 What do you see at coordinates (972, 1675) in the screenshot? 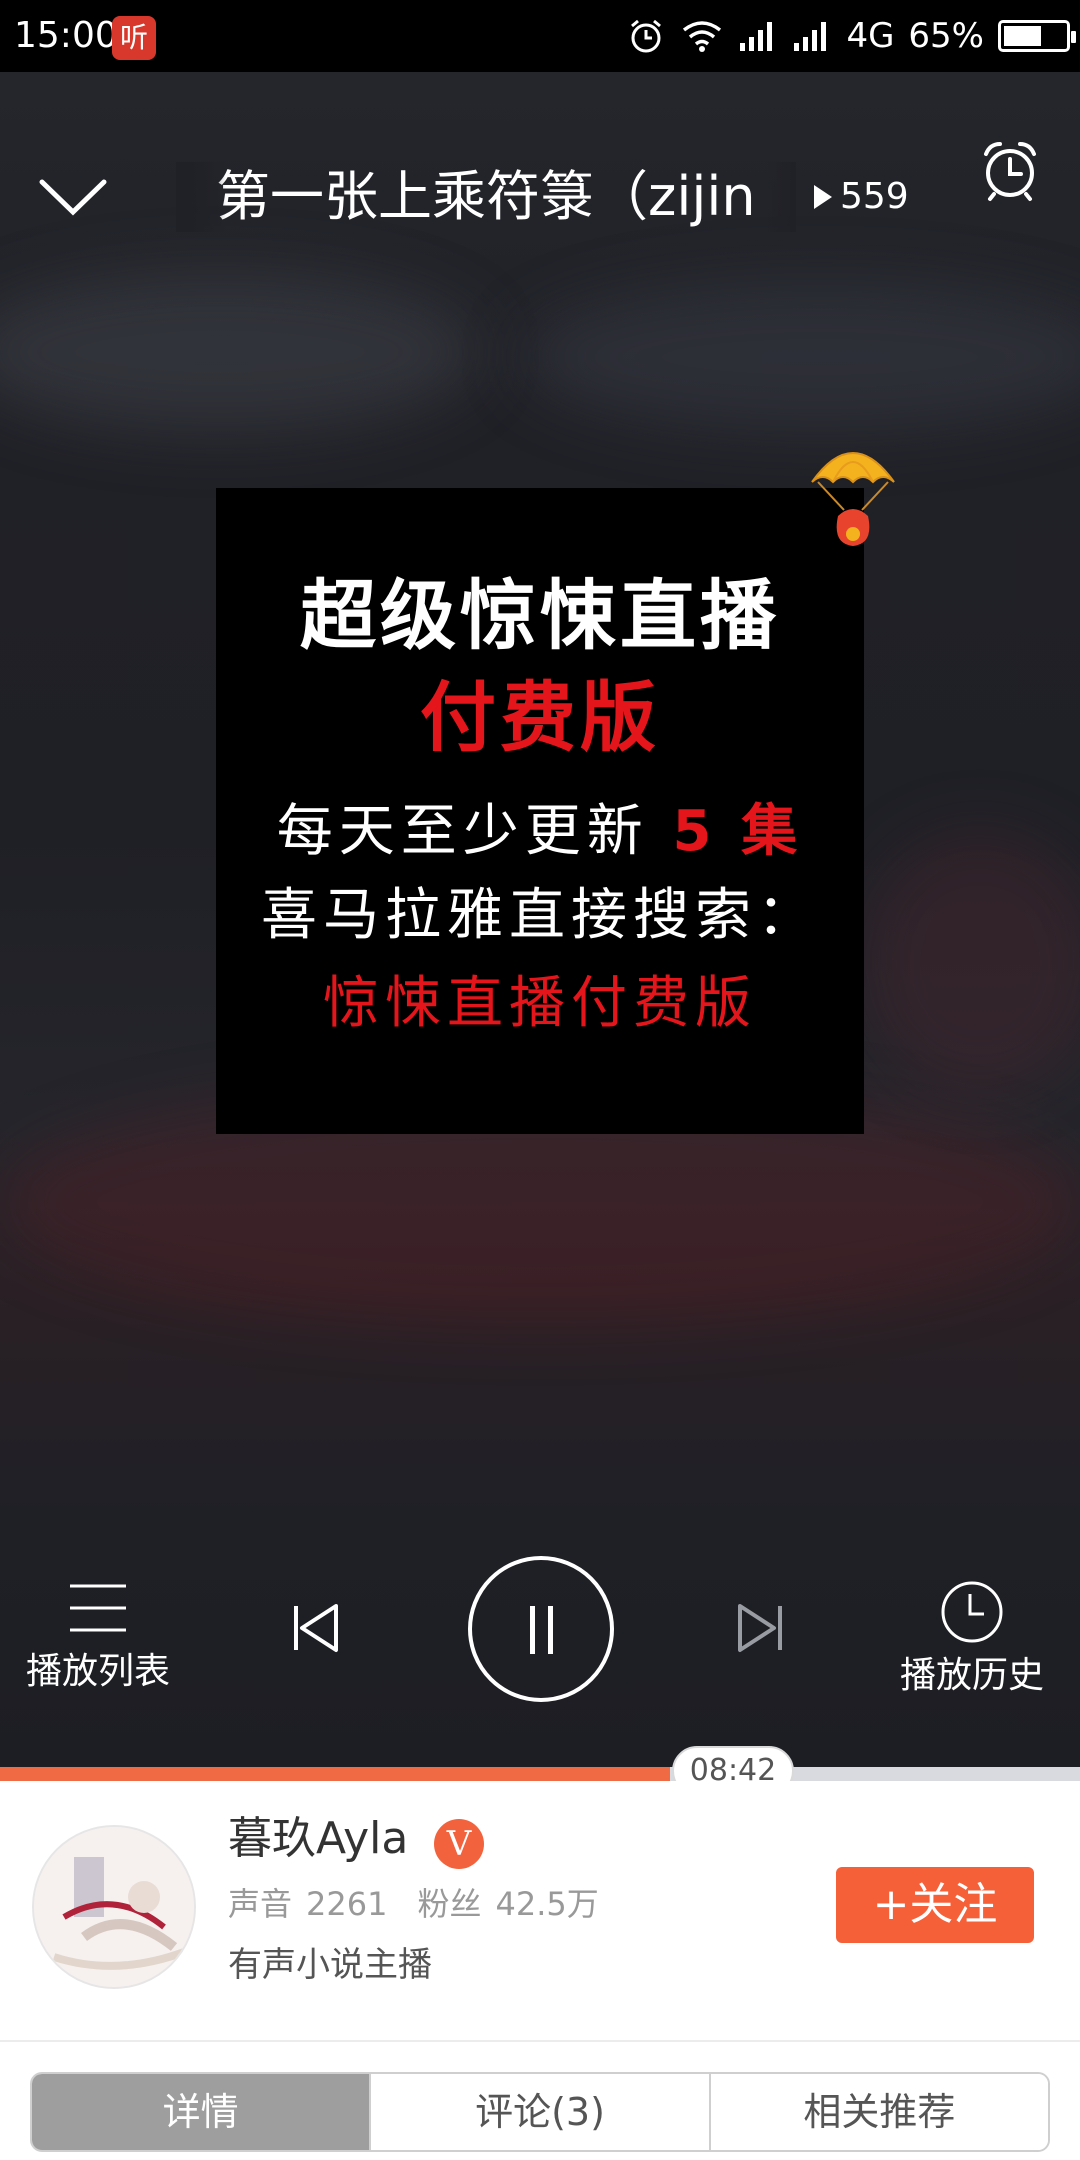
I see `history-label: 播放历史` at bounding box center [972, 1675].